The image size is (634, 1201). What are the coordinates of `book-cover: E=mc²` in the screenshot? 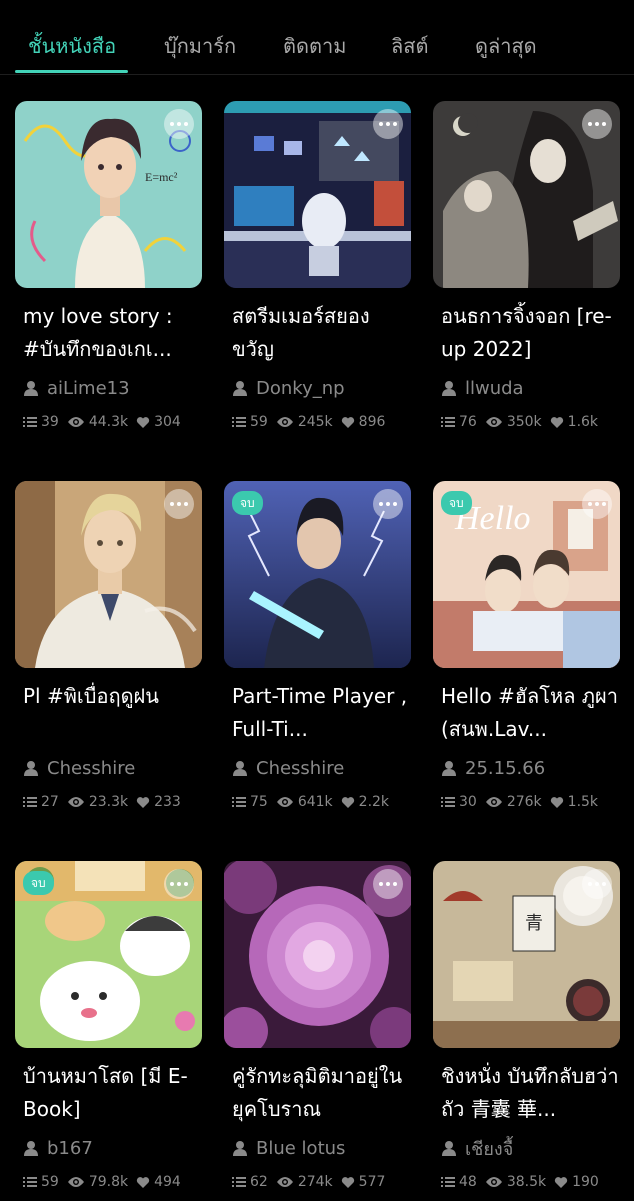 It's located at (108, 194).